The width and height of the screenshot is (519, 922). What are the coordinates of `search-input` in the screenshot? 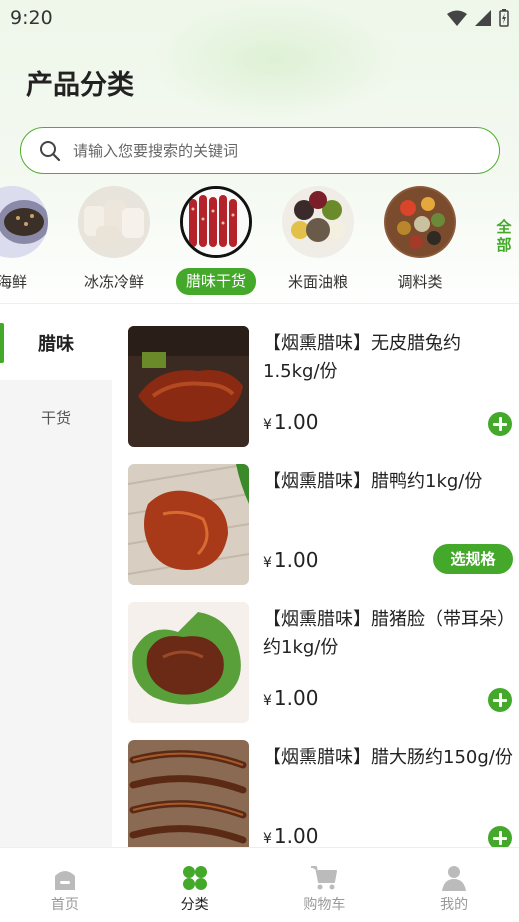 It's located at (263, 150).